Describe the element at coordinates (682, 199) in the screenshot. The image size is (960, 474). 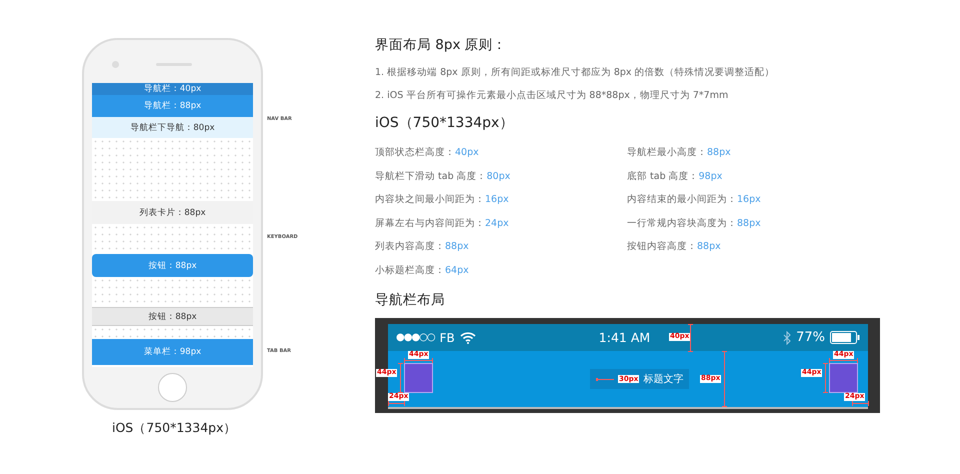
I see `spec-label: 内容结束的最小间距为：` at that location.